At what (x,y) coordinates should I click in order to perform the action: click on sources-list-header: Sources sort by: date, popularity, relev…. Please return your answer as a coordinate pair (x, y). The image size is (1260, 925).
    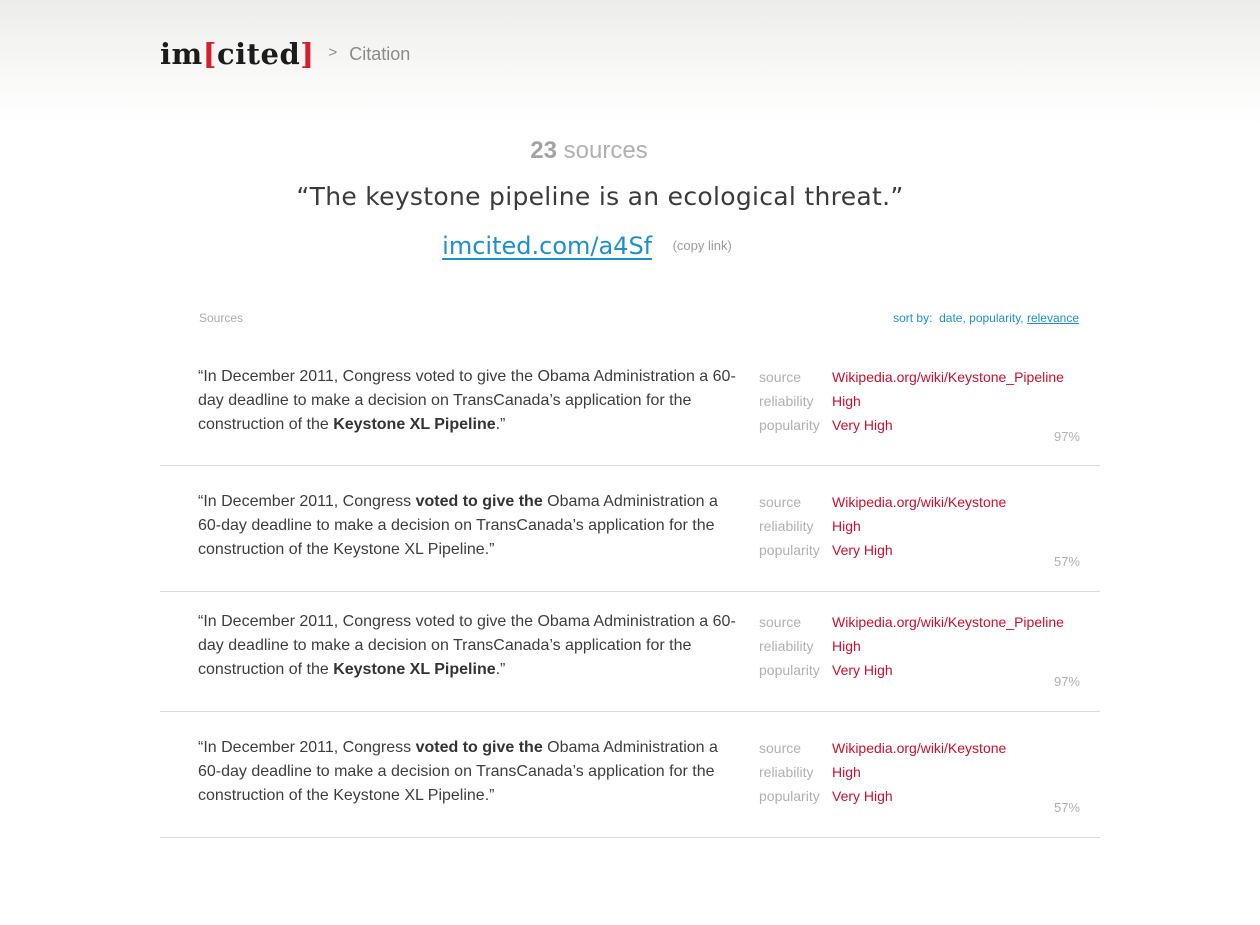
    Looking at the image, I should click on (639, 319).